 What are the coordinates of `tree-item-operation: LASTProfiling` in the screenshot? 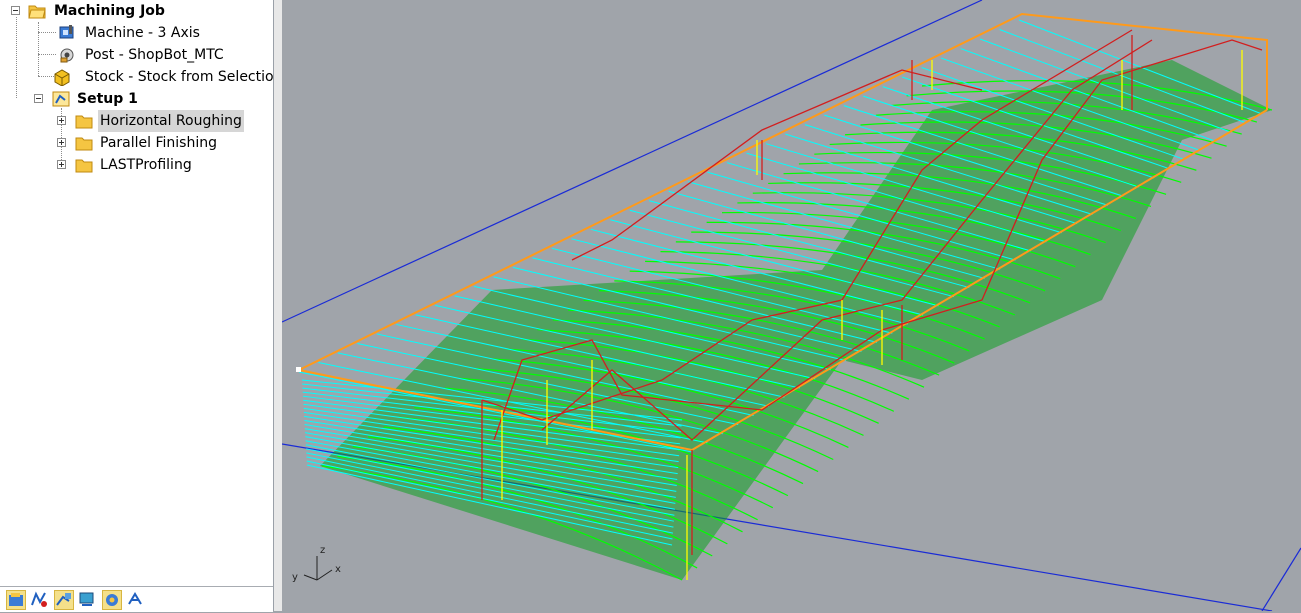 It's located at (136, 165).